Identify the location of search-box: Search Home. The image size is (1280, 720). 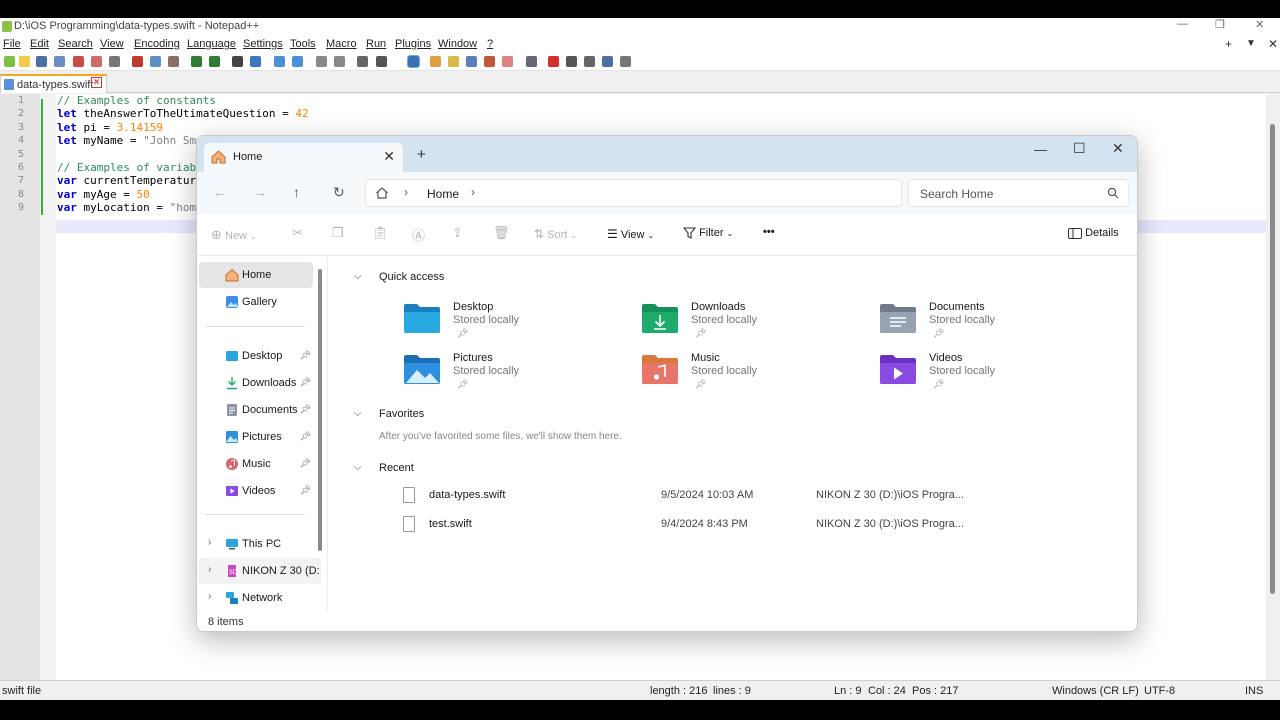
(1018, 193).